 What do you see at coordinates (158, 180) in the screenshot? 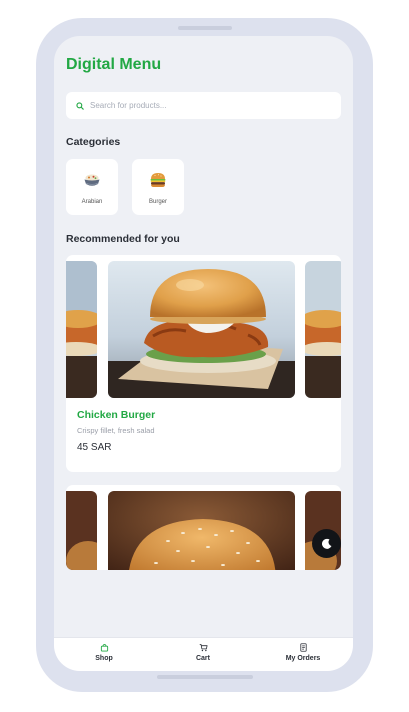
I see `burger-icon` at bounding box center [158, 180].